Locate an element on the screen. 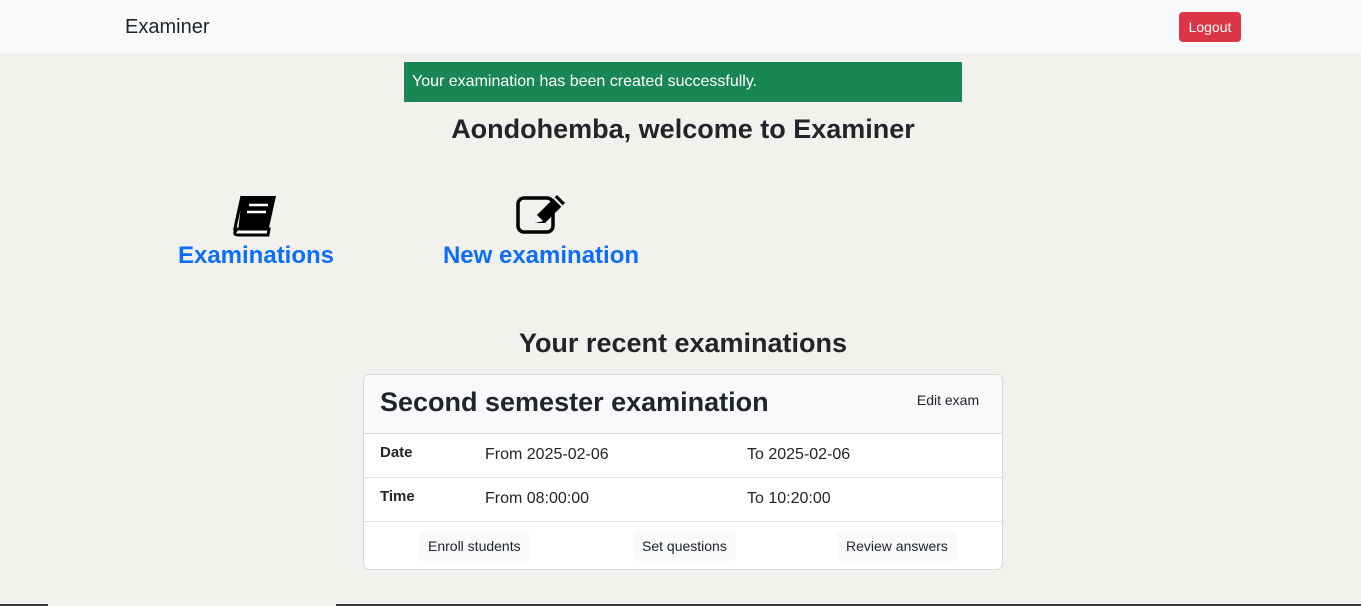 Image resolution: width=1361 pixels, height=606 pixels. time-label: Time is located at coordinates (397, 496).